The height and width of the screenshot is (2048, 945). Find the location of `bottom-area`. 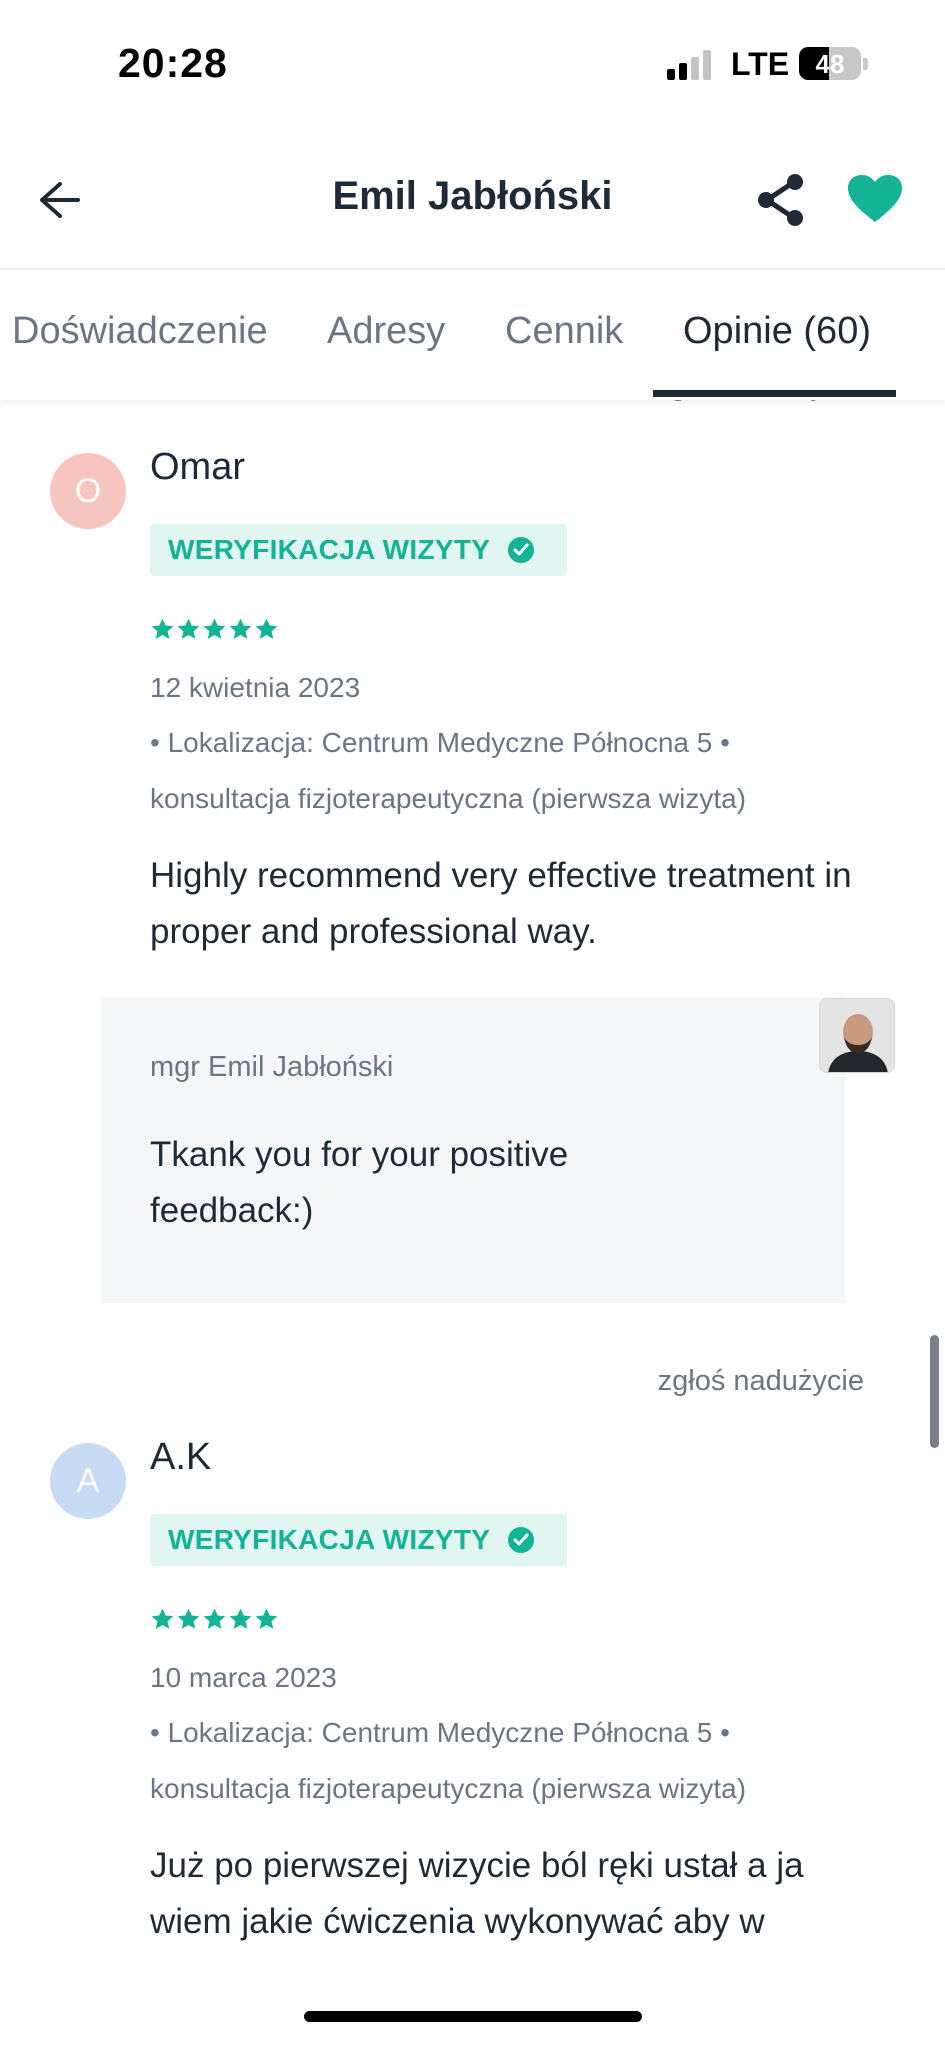

bottom-area is located at coordinates (472, 2004).